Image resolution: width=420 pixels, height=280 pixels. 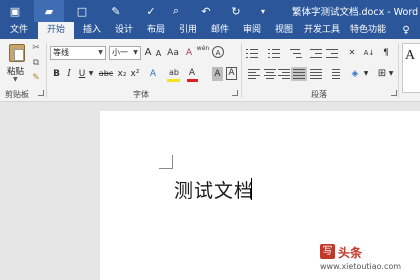 What do you see at coordinates (189, 53) in the screenshot?
I see `clear-formatting-button: A` at bounding box center [189, 53].